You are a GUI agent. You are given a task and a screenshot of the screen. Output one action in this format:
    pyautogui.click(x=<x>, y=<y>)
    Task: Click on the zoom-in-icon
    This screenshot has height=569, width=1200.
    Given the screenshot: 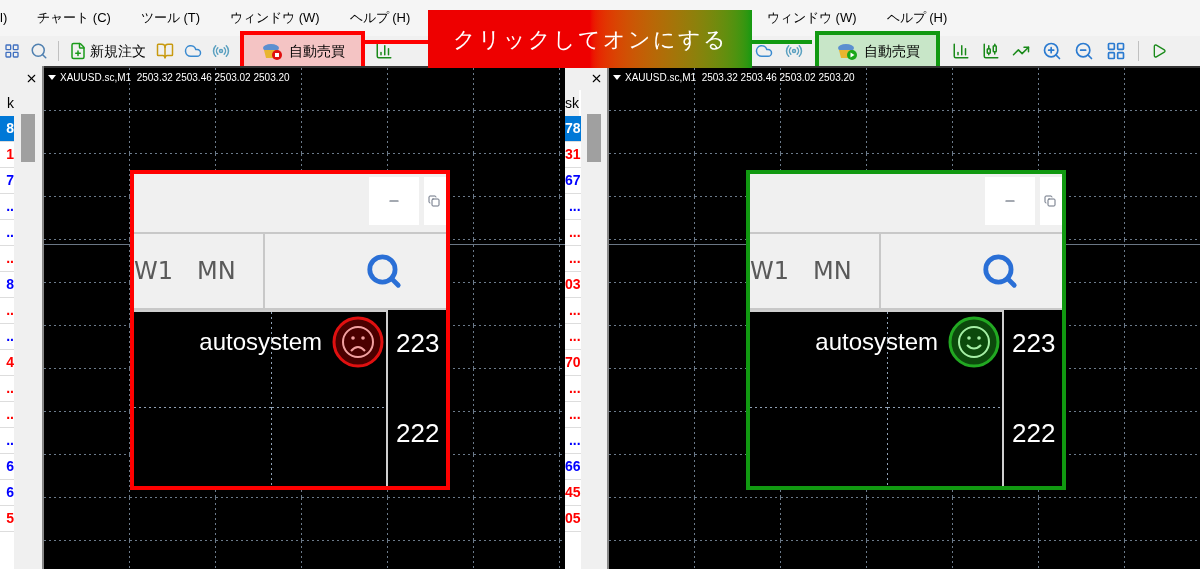 What is the action you would take?
    pyautogui.click(x=1052, y=51)
    